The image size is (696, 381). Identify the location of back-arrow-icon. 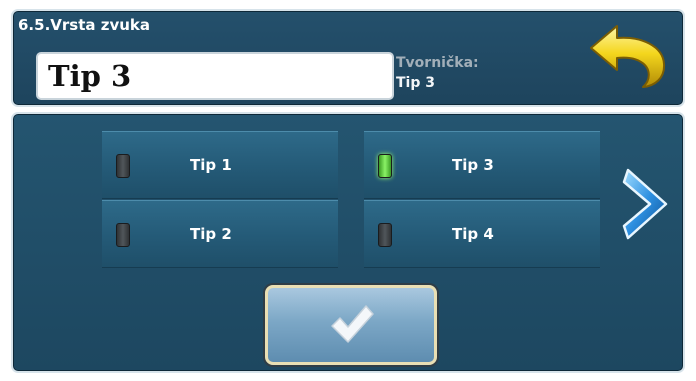
(628, 56).